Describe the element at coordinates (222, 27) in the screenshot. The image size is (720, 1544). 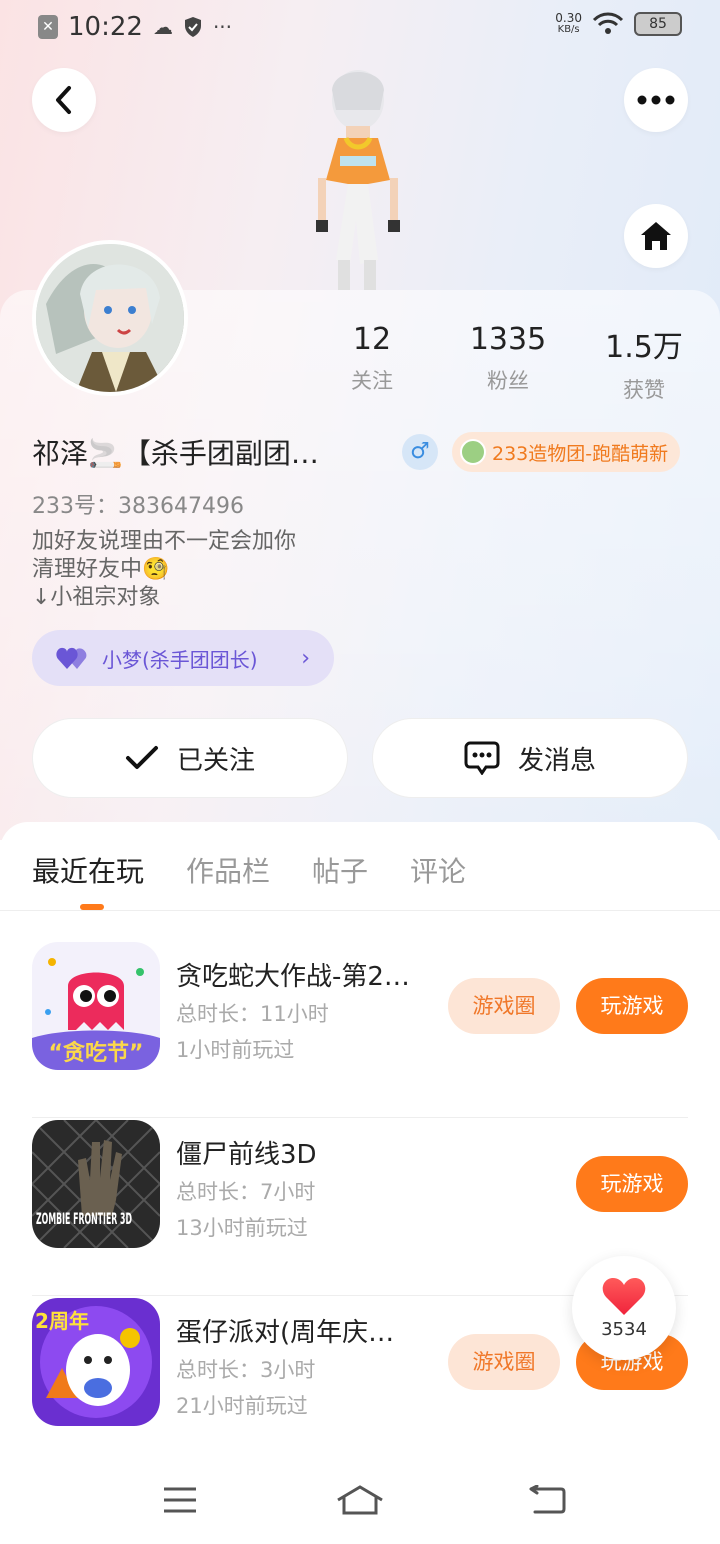
I see `more-status-icon: ···` at that location.